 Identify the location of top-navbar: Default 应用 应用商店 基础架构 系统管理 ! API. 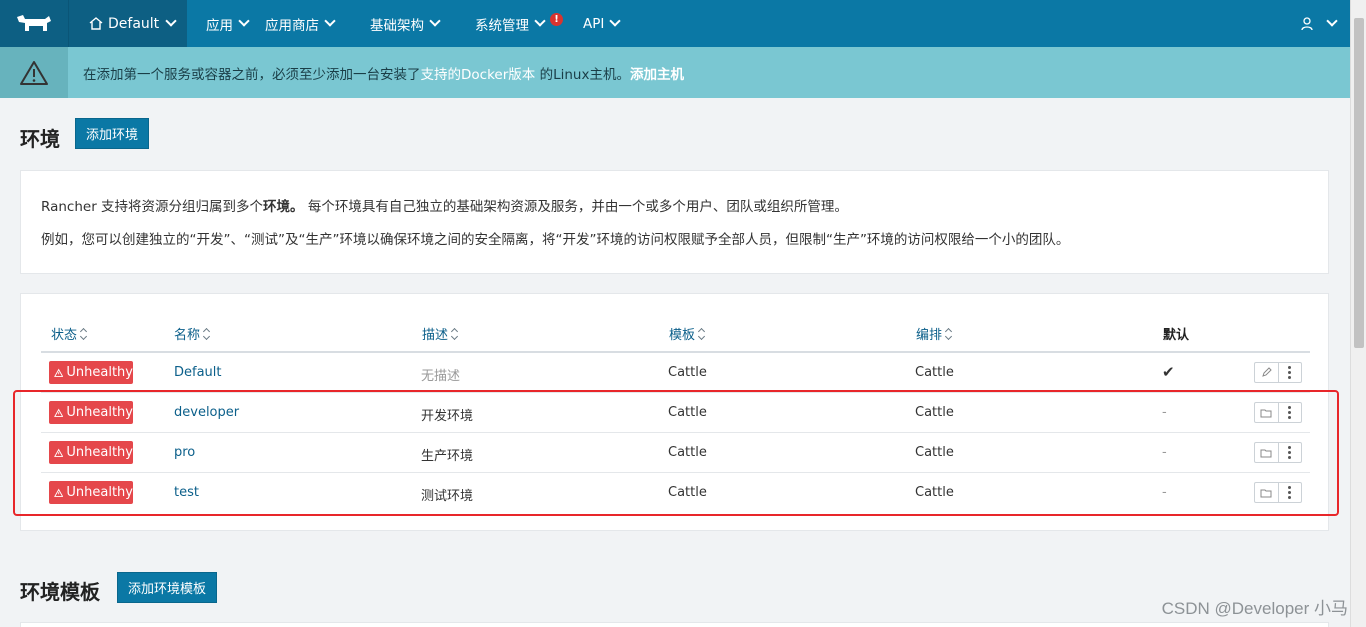
(675, 23).